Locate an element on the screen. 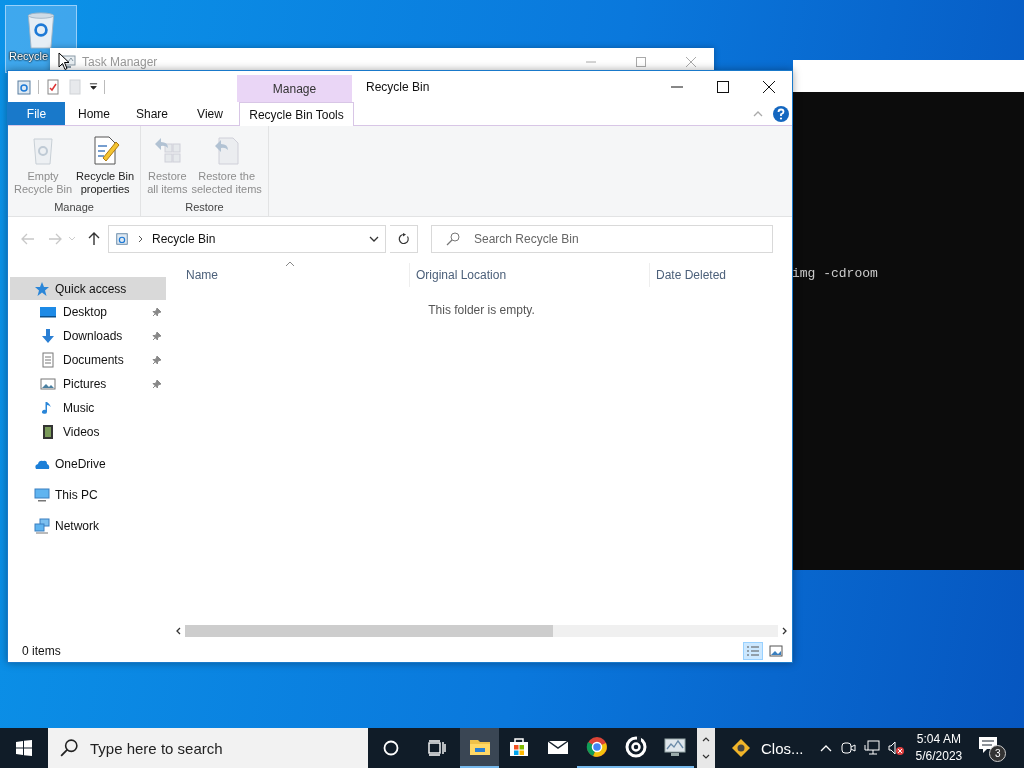 This screenshot has height=768, width=1024. task-view-icon is located at coordinates (437, 748).